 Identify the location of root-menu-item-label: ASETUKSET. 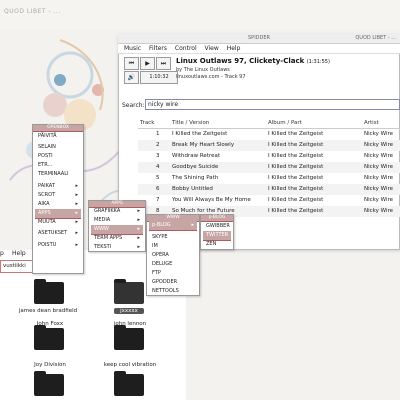
(53, 233).